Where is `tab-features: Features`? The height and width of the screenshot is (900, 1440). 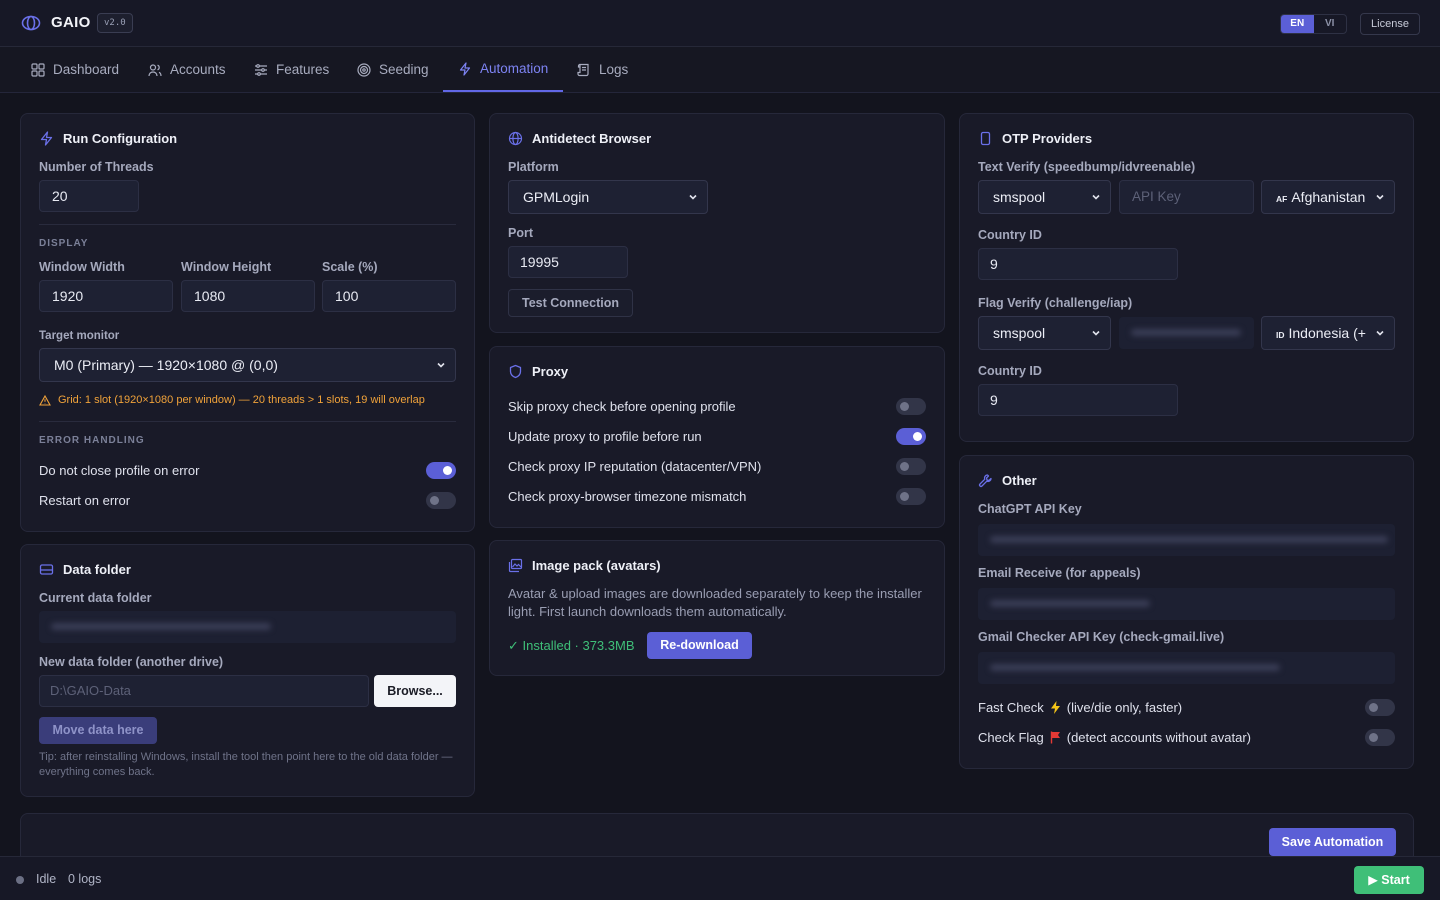
tab-features: Features is located at coordinates (291, 69).